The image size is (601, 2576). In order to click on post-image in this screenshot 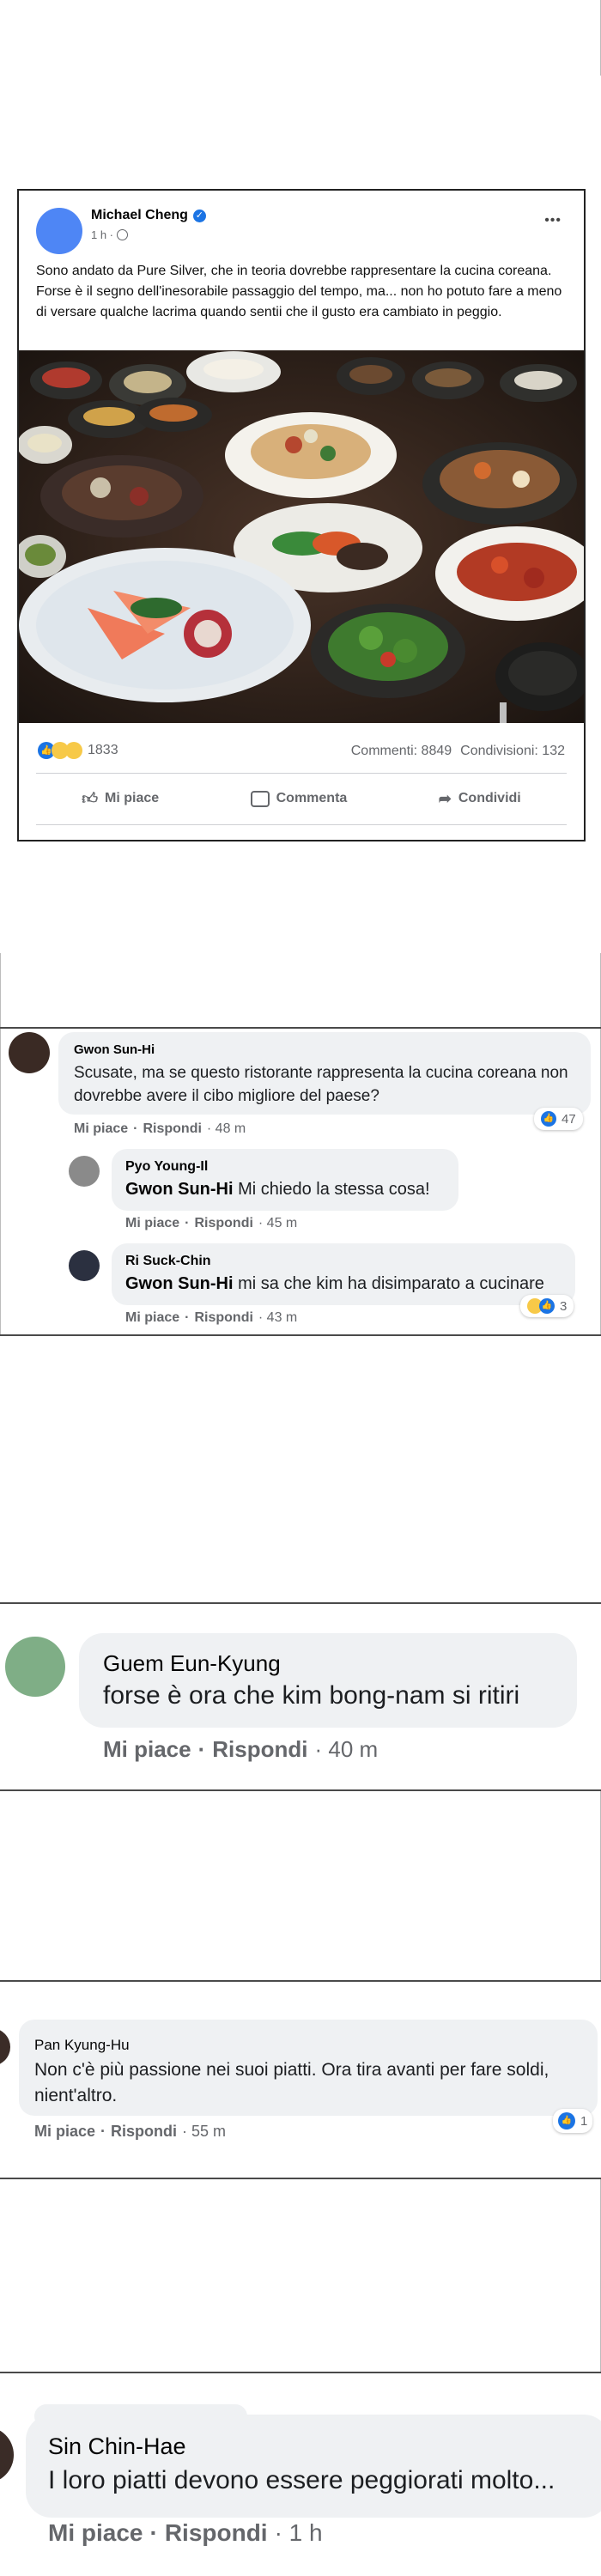, I will do `click(301, 536)`.